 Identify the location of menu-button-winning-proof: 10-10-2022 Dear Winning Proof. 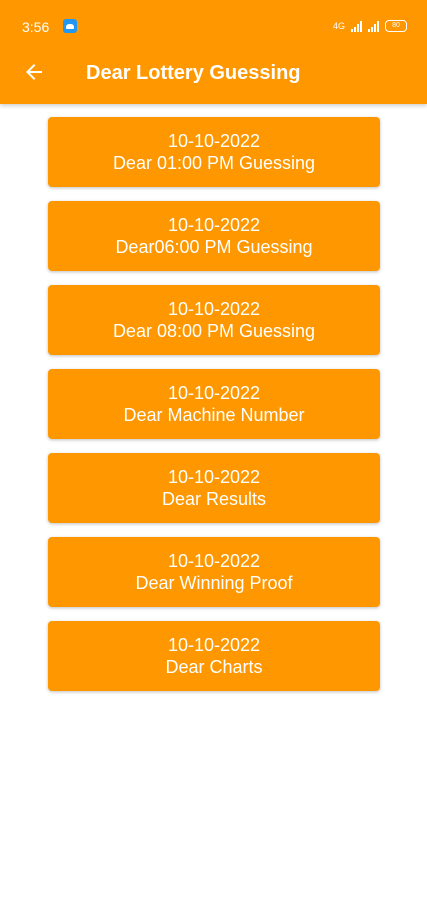
(214, 572).